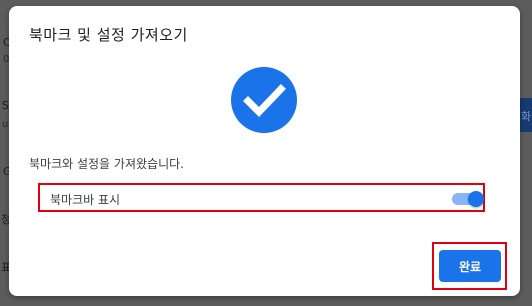  Describe the element at coordinates (264, 100) in the screenshot. I see `check-circle-icon` at that location.